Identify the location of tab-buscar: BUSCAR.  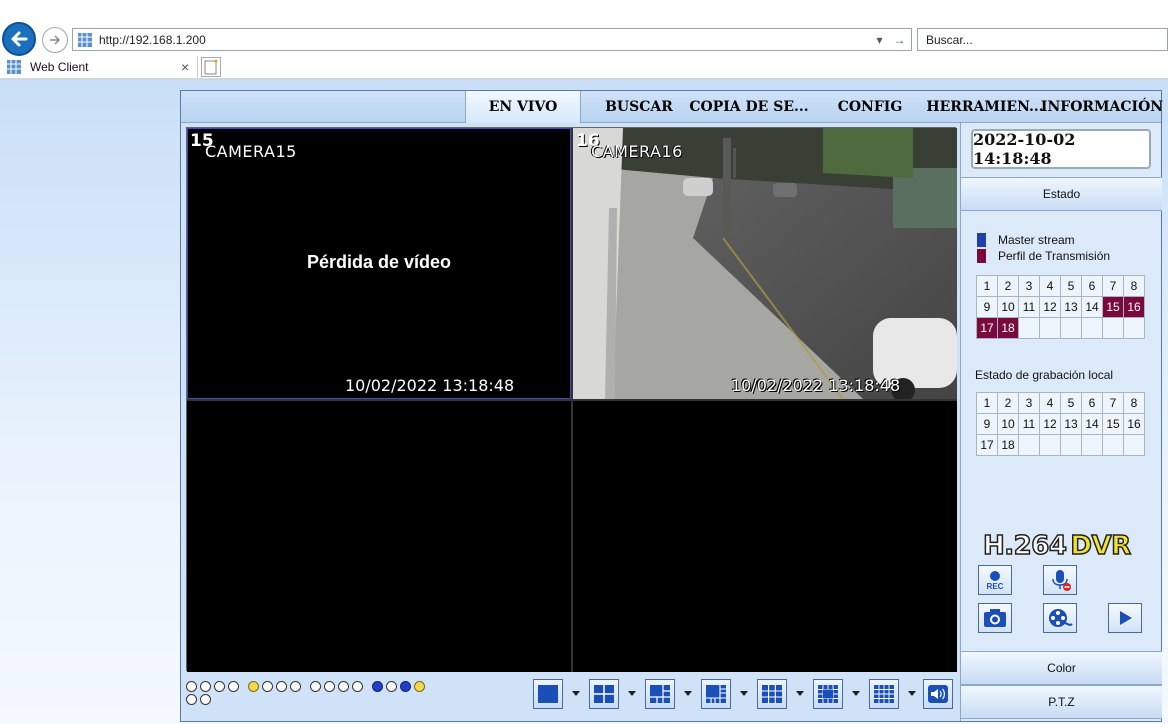
(639, 107).